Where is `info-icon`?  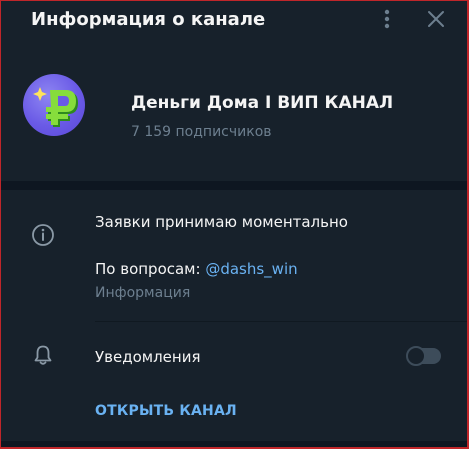
info-icon is located at coordinates (43, 235).